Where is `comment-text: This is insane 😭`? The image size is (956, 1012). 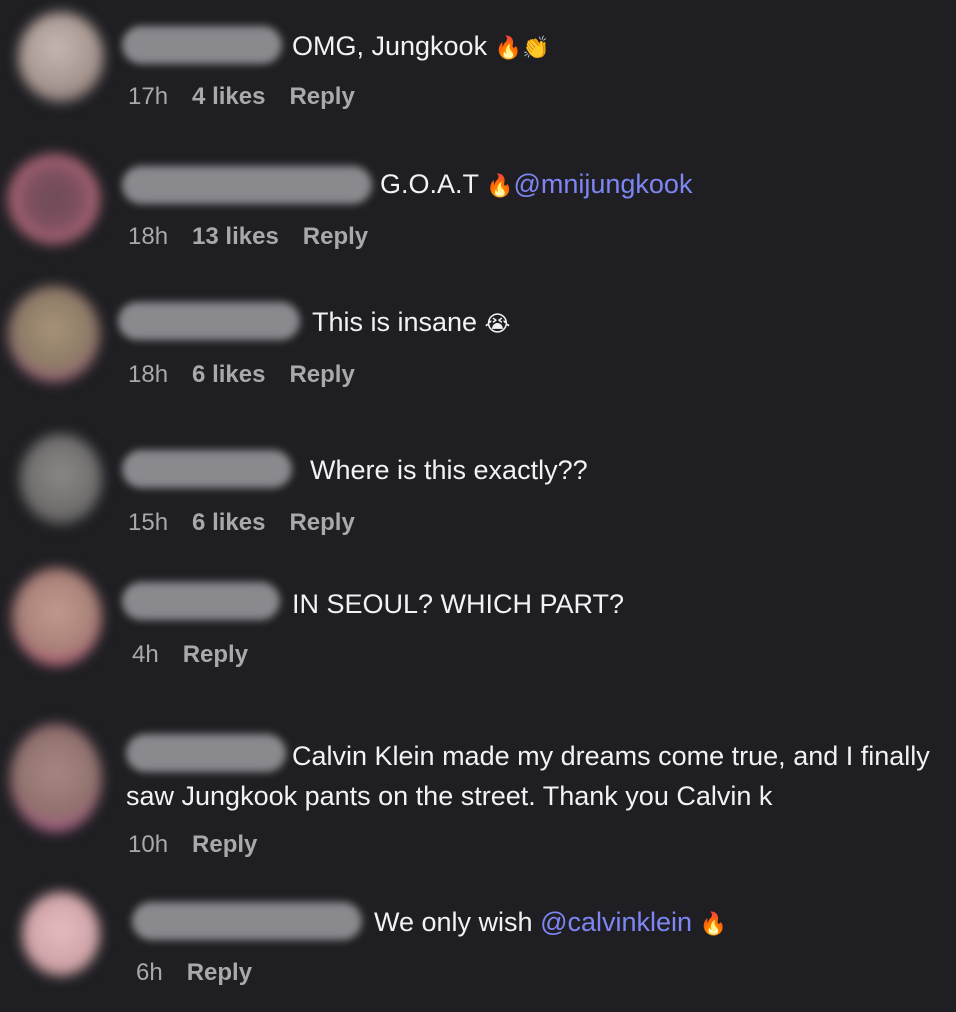 comment-text: This is insane 😭 is located at coordinates (411, 323).